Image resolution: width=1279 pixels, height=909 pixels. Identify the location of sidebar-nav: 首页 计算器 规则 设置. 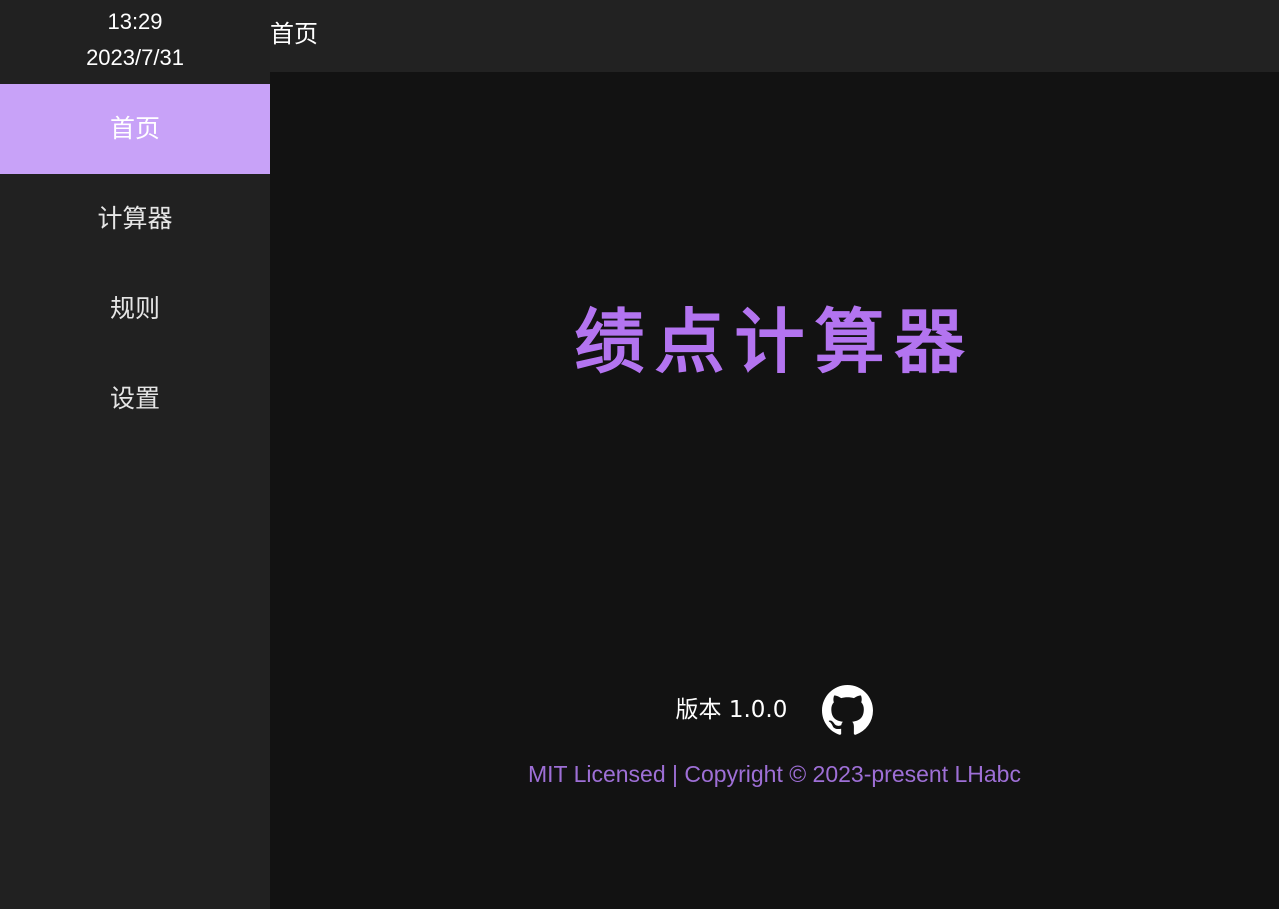
(135, 264).